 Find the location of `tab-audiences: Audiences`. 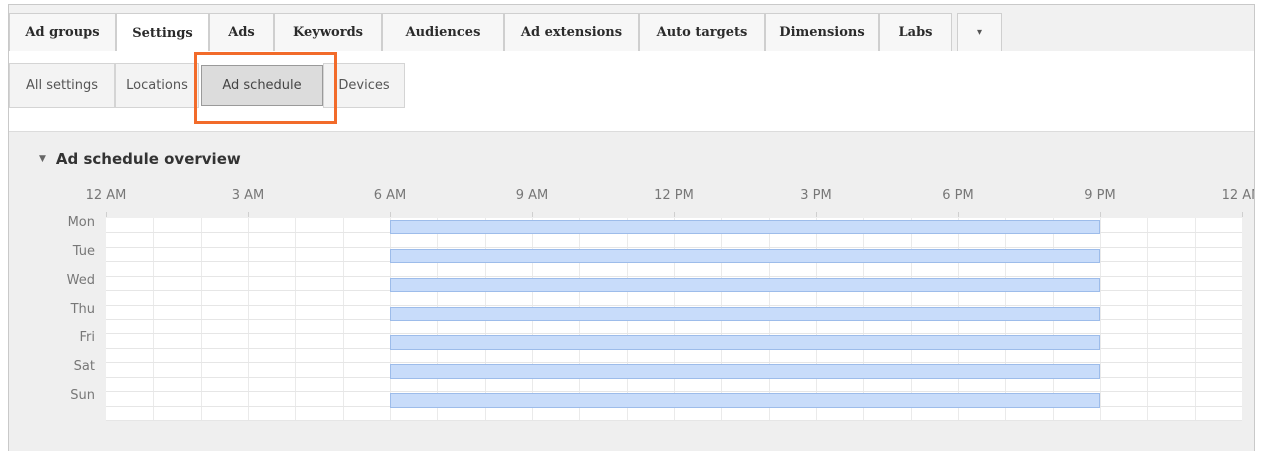

tab-audiences: Audiences is located at coordinates (443, 32).